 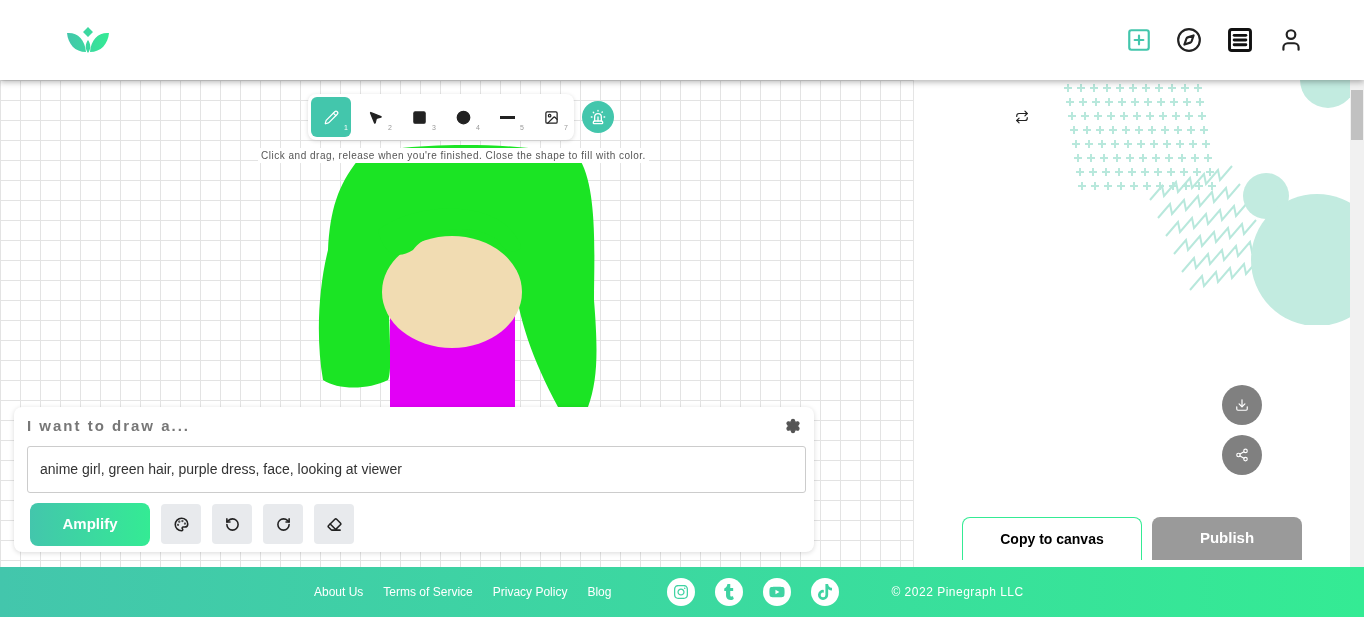 What do you see at coordinates (599, 592) in the screenshot?
I see `footer-link: Blog` at bounding box center [599, 592].